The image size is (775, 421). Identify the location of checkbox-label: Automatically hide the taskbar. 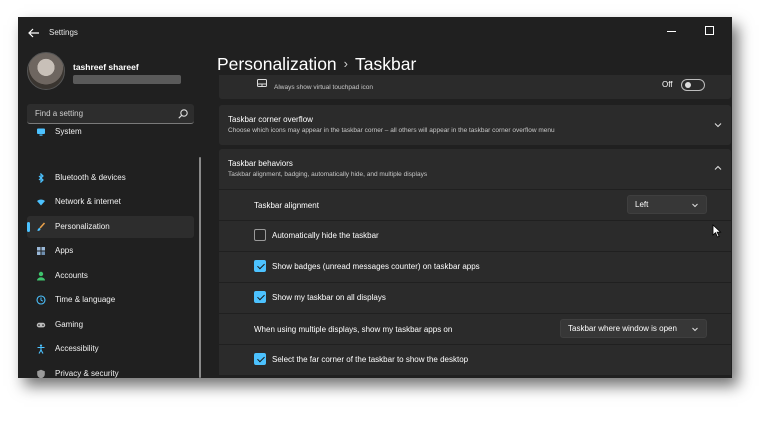
(325, 235).